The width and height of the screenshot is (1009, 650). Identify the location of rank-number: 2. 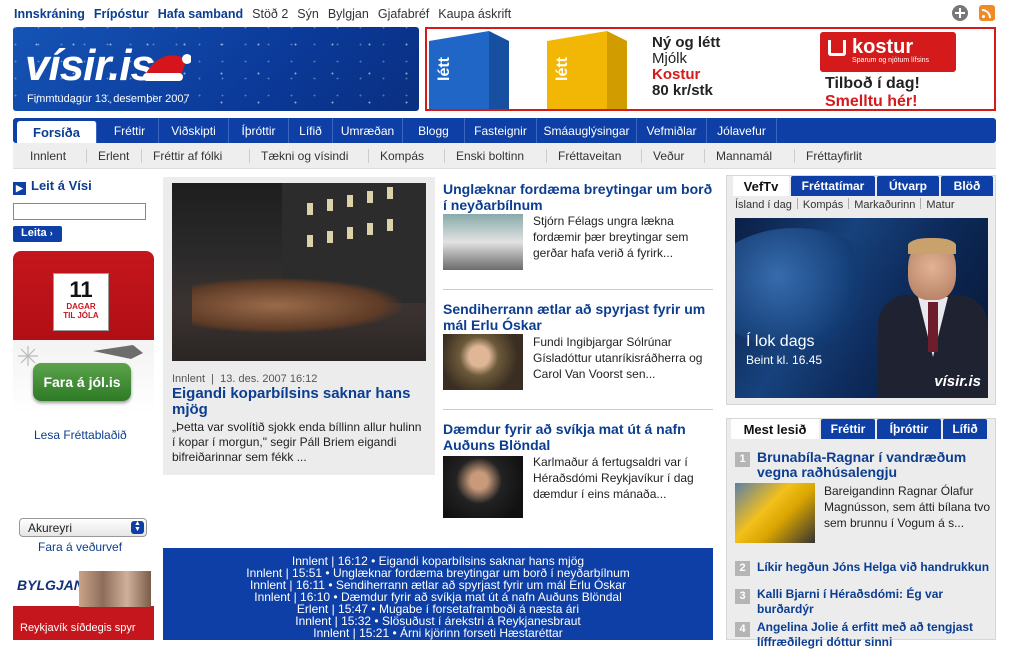
(742, 568).